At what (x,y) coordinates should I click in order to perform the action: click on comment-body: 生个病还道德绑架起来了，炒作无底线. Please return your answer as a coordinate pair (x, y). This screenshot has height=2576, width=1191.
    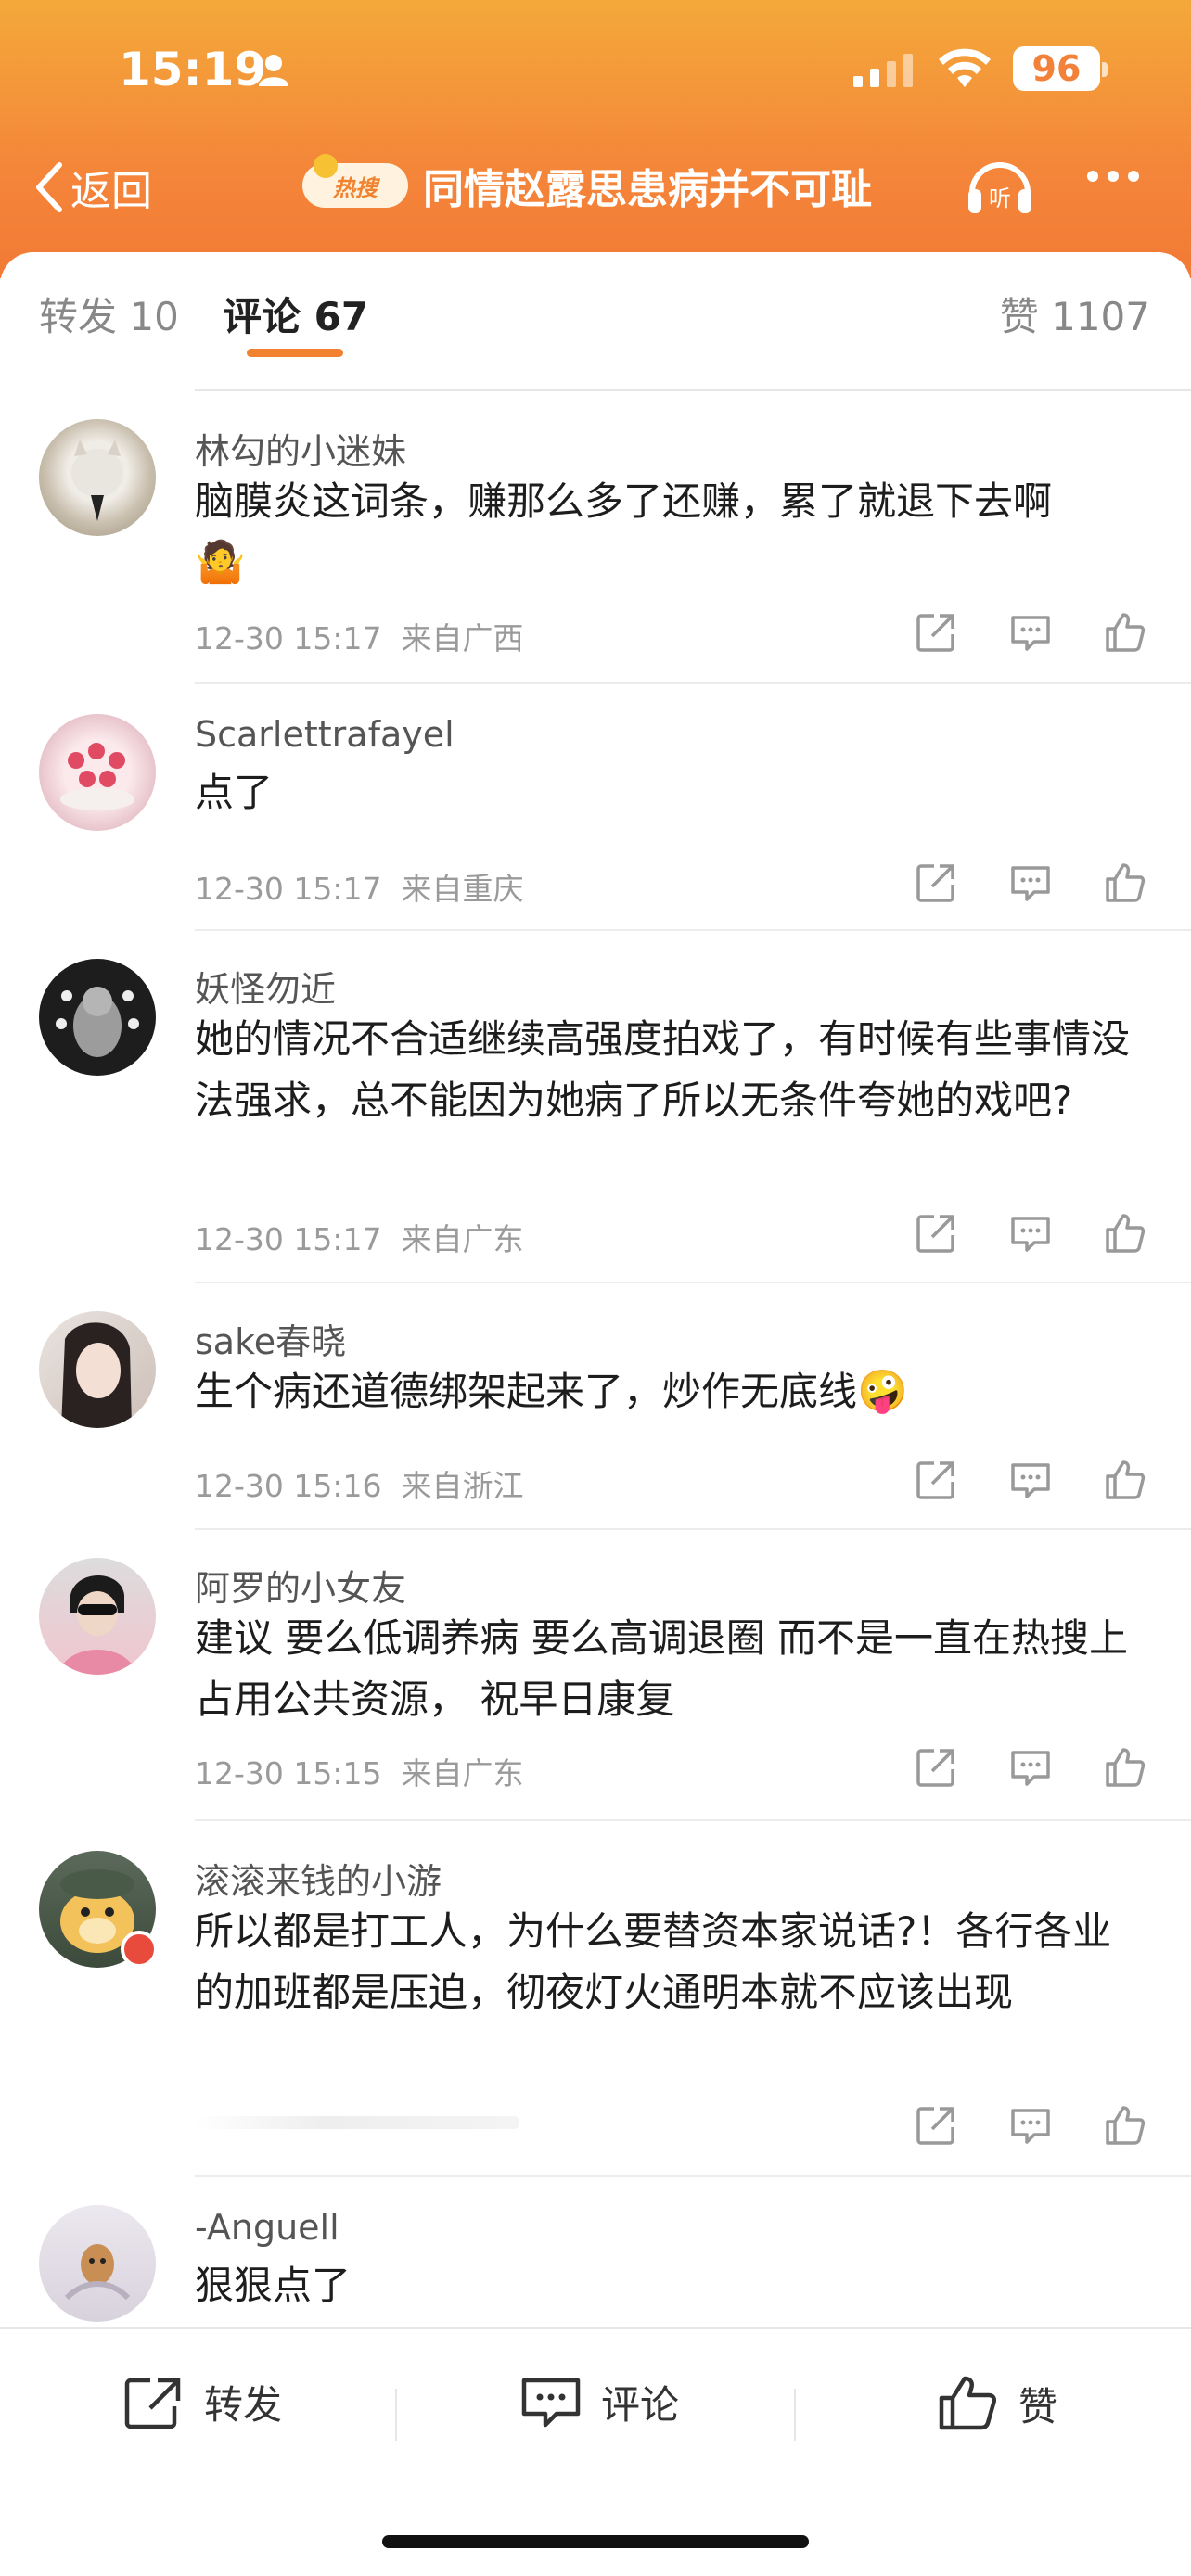
    Looking at the image, I should click on (526, 1391).